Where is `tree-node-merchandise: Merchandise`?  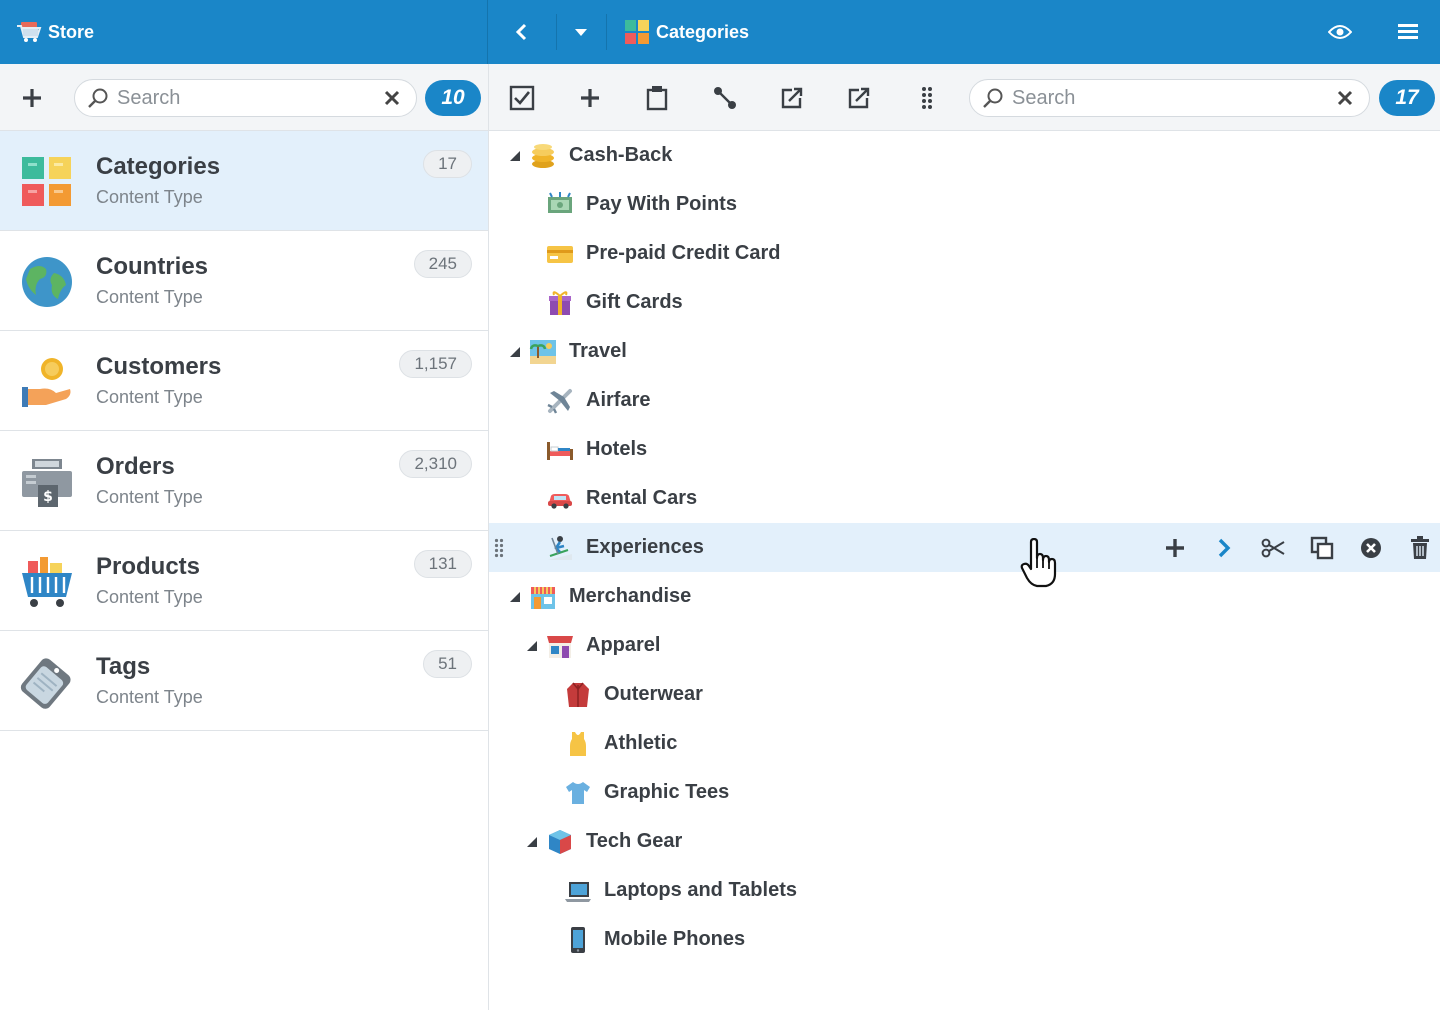 tree-node-merchandise: Merchandise is located at coordinates (964, 596).